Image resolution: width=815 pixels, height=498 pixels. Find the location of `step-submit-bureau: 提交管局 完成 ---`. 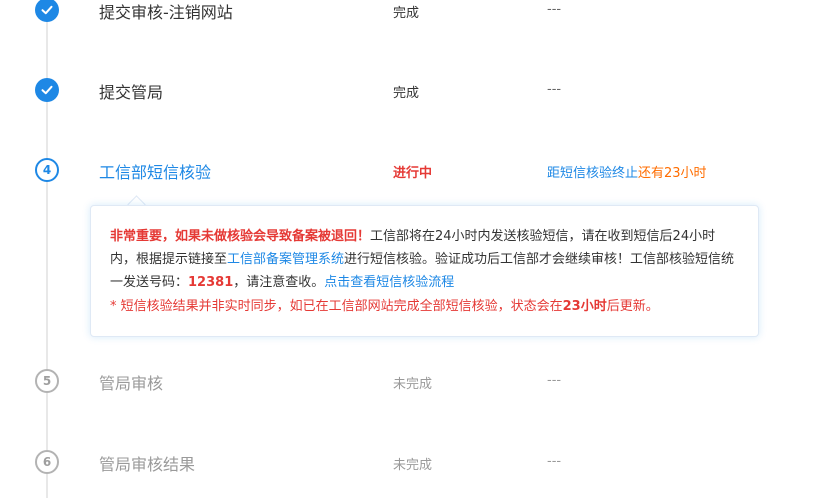

step-submit-bureau: 提交管局 完成 --- is located at coordinates (407, 90).